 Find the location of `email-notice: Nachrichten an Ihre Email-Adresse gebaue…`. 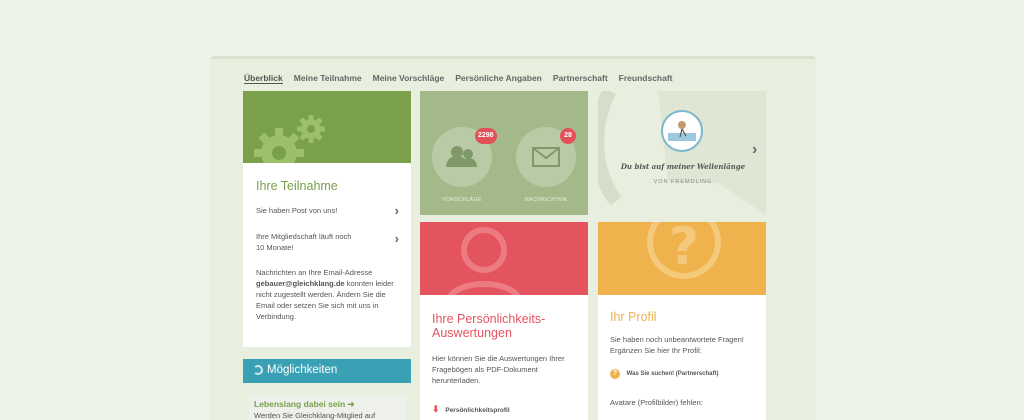

email-notice: Nachrichten an Ihre Email-Adresse gebaue… is located at coordinates (329, 294).